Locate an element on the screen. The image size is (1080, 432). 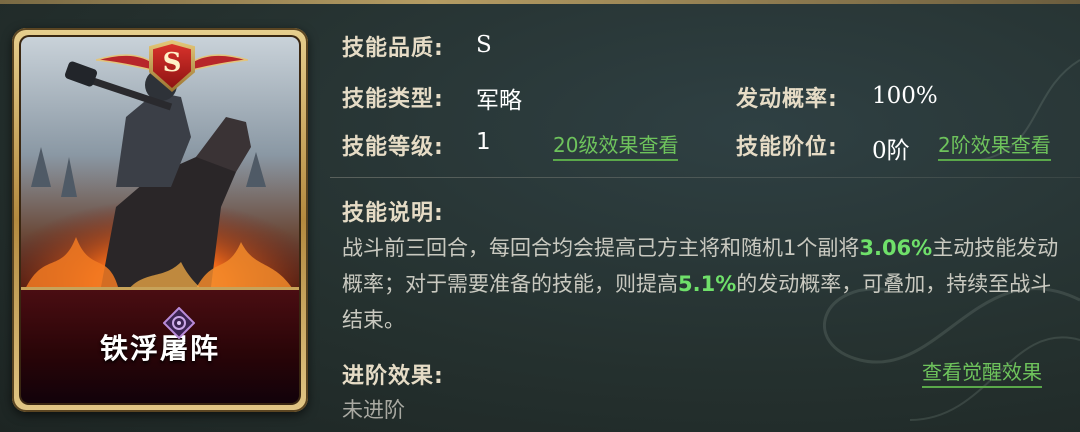
skill-name: 铁浮屠阵 is located at coordinates (159, 348).